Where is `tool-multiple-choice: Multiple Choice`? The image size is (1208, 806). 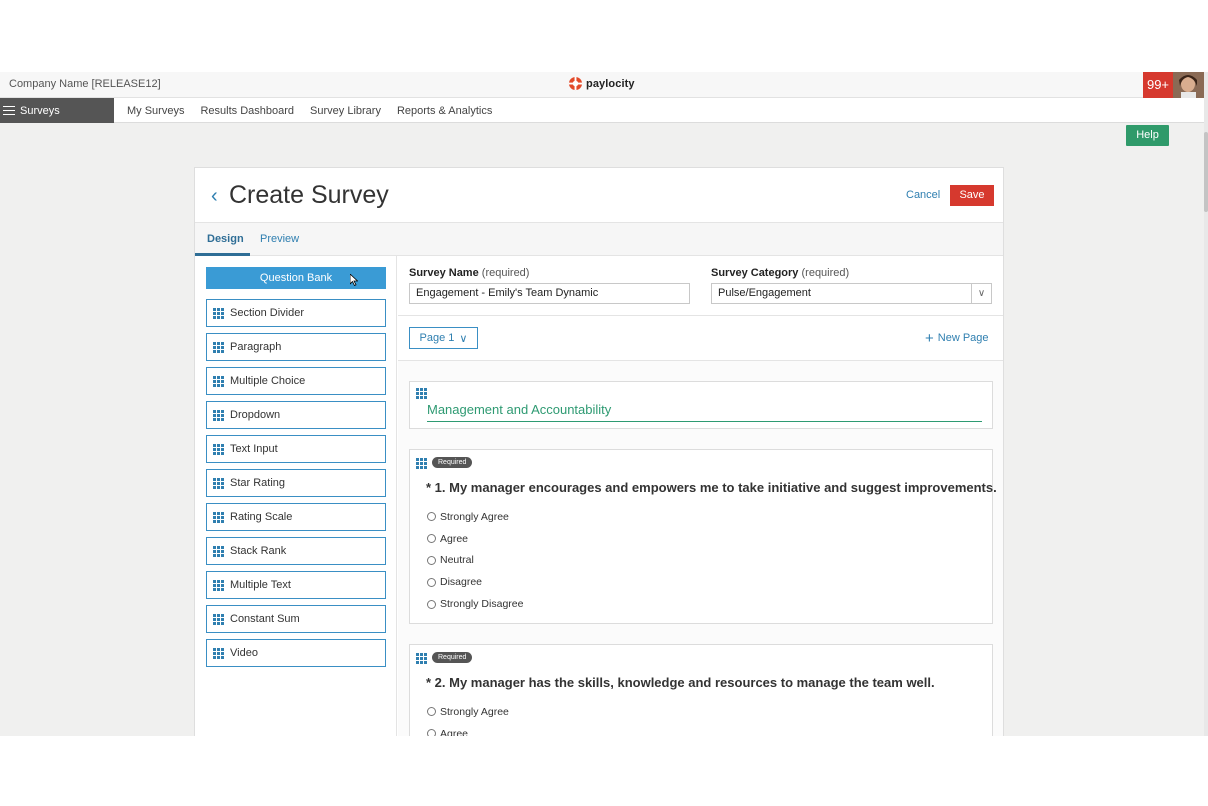
tool-multiple-choice: Multiple Choice is located at coordinates (296, 381).